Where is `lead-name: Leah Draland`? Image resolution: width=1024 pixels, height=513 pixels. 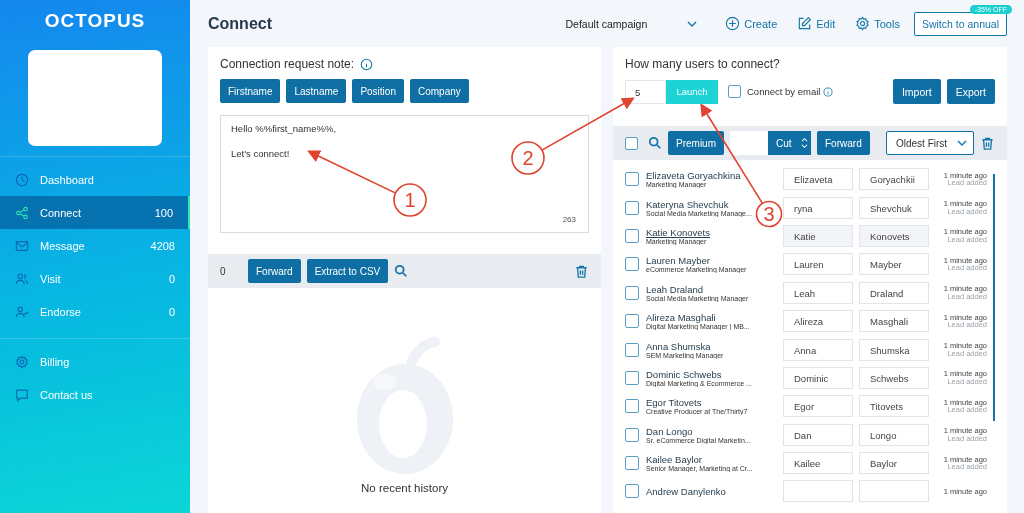 lead-name: Leah Draland is located at coordinates (675, 289).